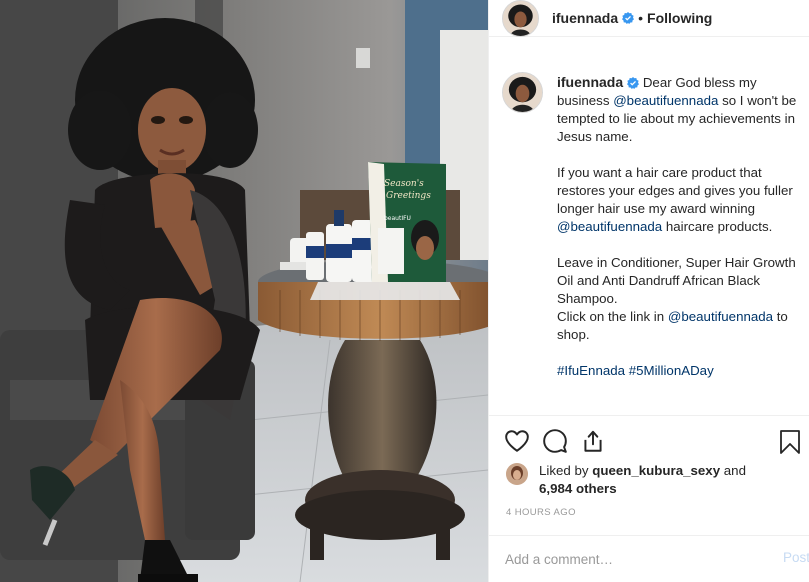 This screenshot has width=809, height=582. What do you see at coordinates (585, 18) in the screenshot?
I see `author-username: ifuennada` at bounding box center [585, 18].